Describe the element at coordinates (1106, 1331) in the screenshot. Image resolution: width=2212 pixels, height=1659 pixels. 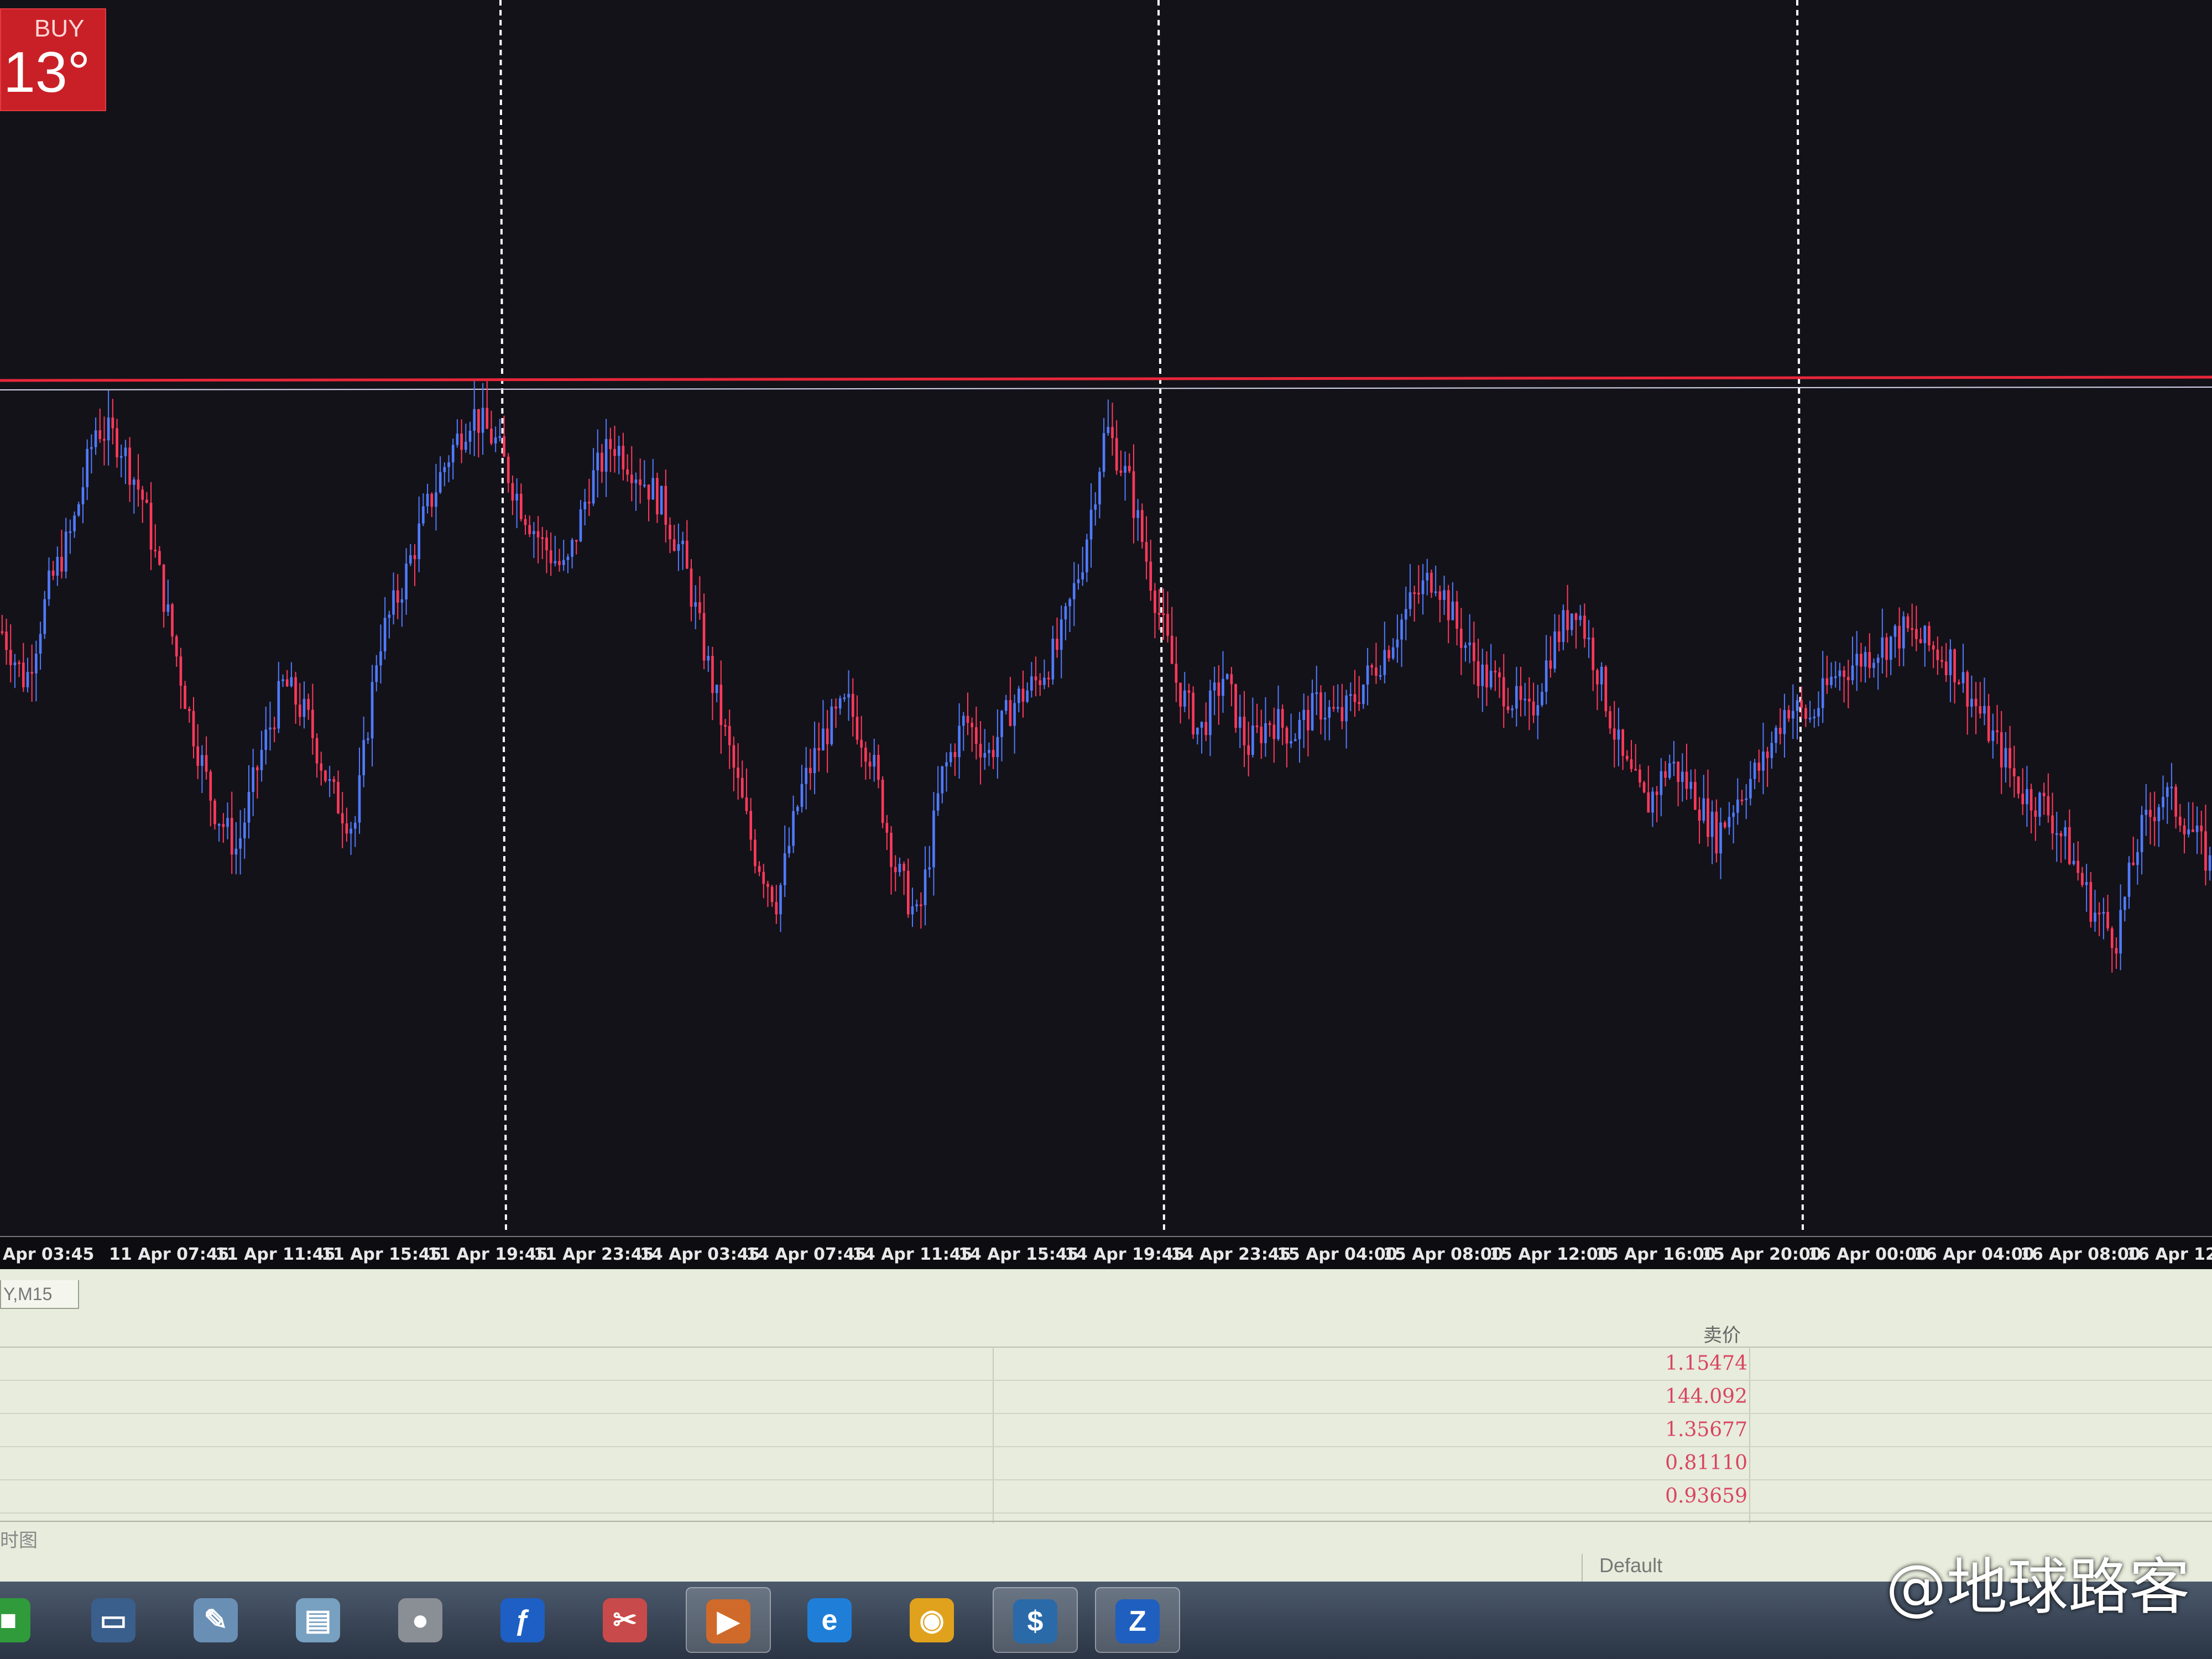
I see `quote-header: 卖价` at that location.